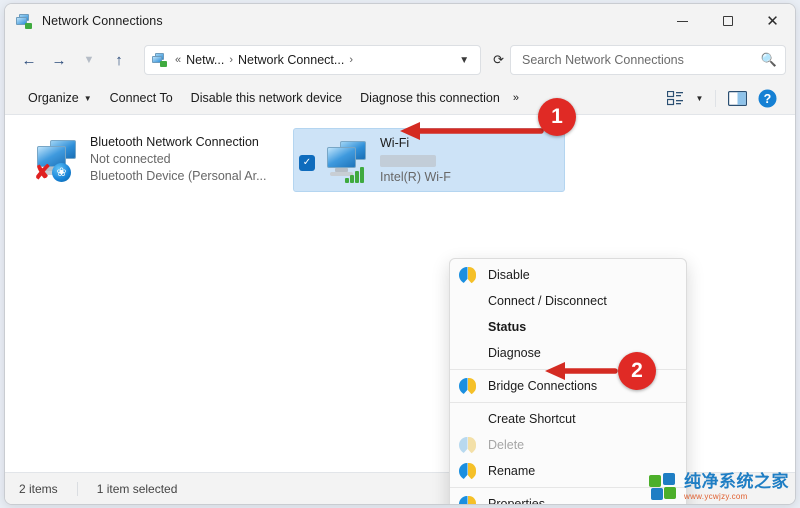 This screenshot has height=508, width=800. I want to click on preview-pane-icon, so click(737, 98).